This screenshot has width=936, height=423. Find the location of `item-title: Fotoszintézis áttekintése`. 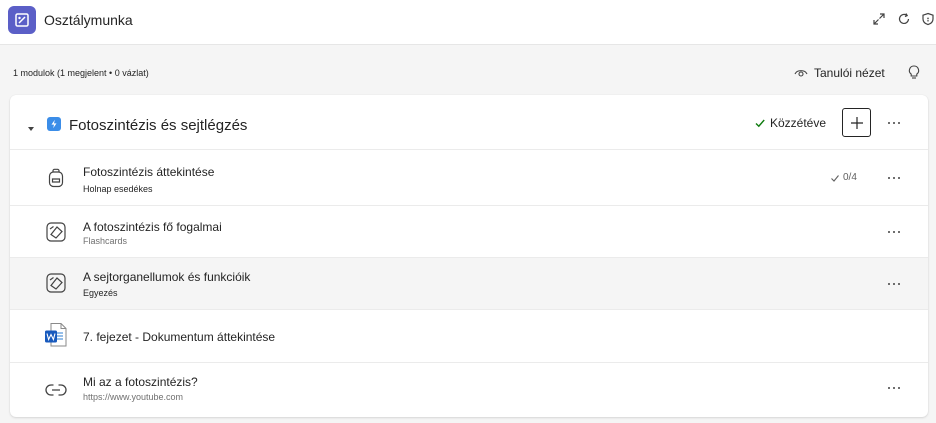

item-title: Fotoszintézis áttekintése is located at coordinates (149, 172).